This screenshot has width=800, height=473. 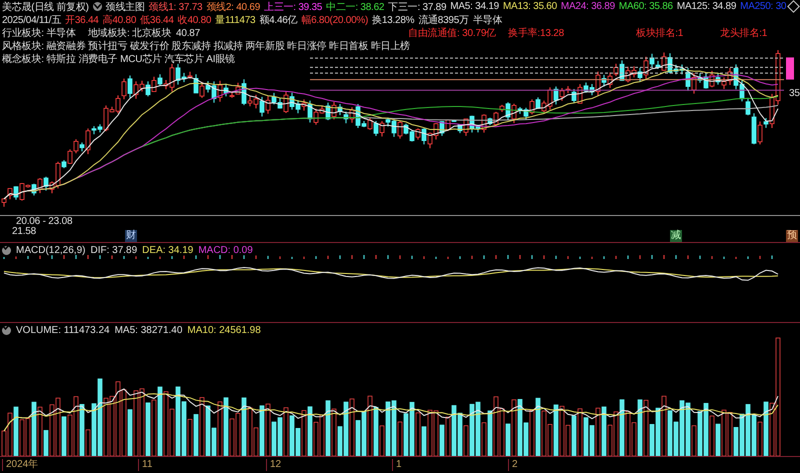 I want to click on indicator-value: 颈线1: 37.73, so click(x=175, y=7).